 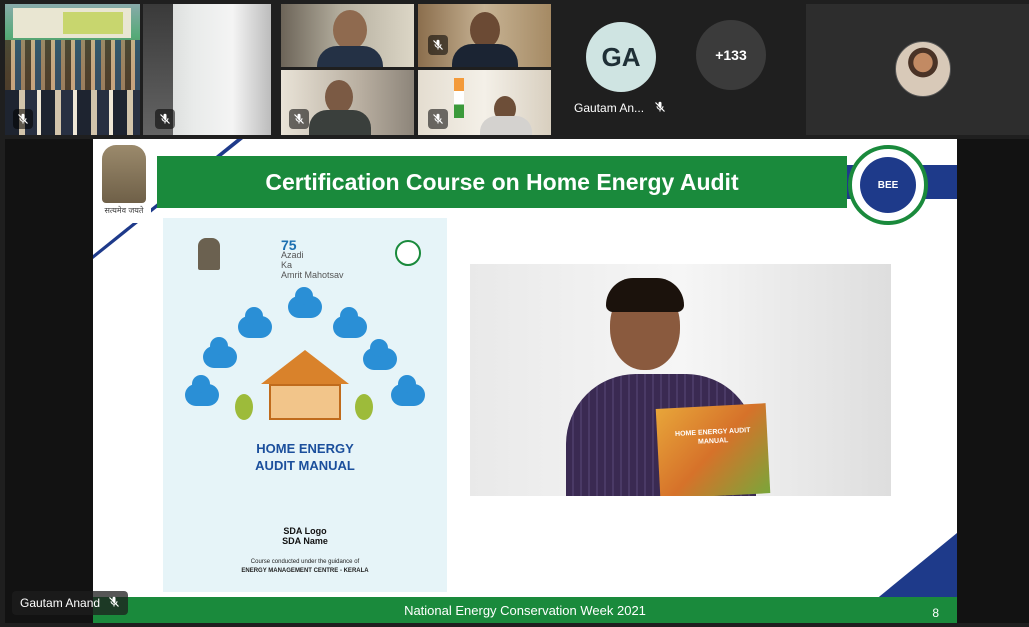 I want to click on more-participants-button: +133, so click(x=731, y=55).